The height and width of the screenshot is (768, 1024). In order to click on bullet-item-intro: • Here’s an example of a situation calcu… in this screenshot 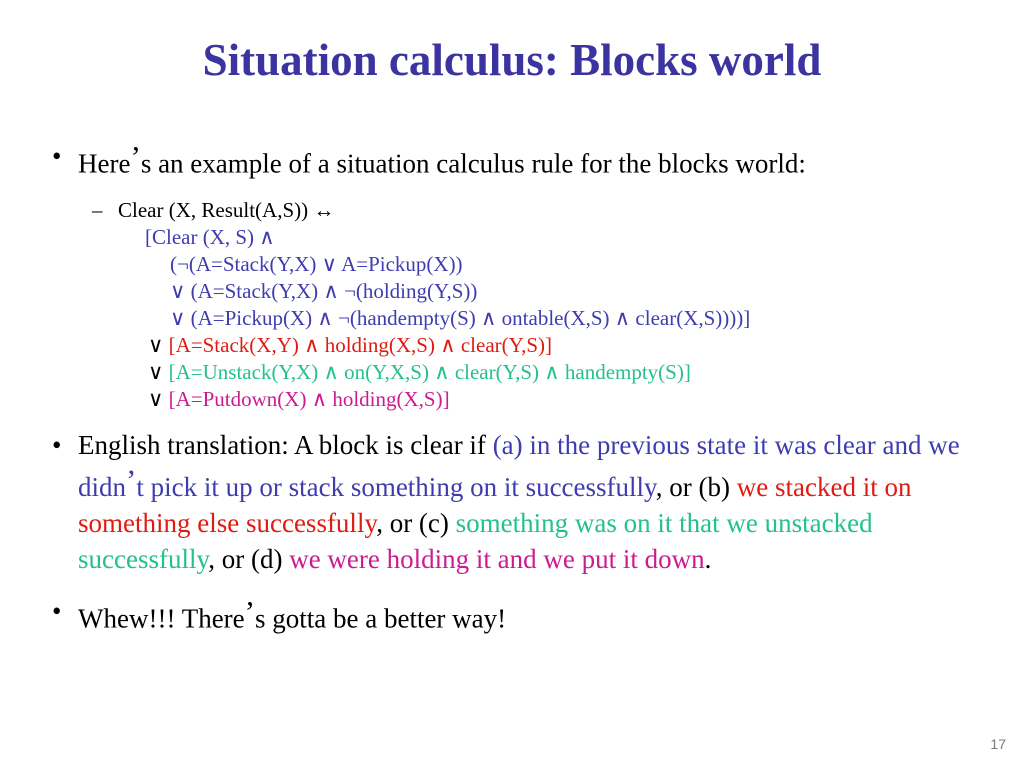, I will do `click(512, 160)`.